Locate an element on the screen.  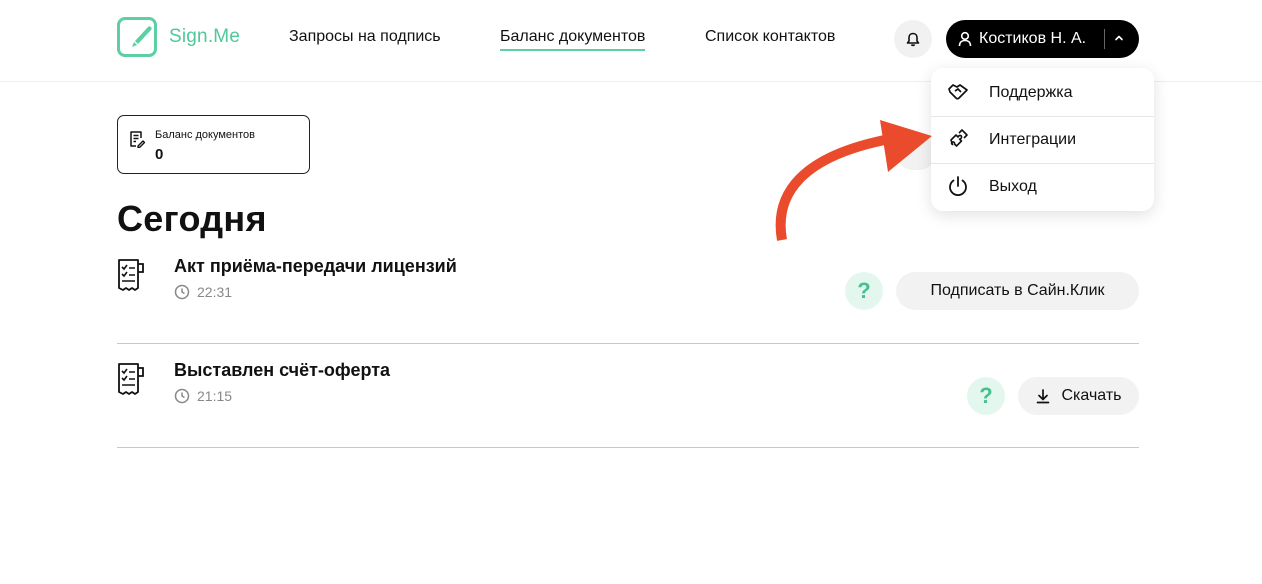
document-title: Выставлен счёт-оферта is located at coordinates (282, 370).